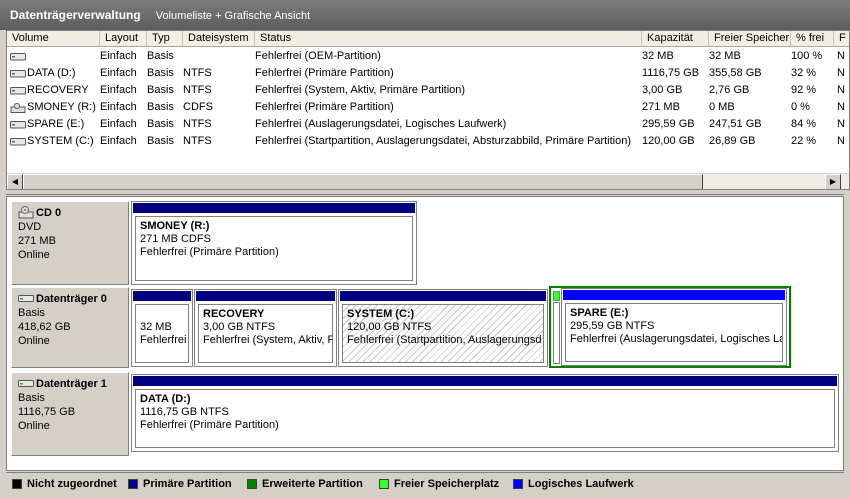 The image size is (850, 498). Describe the element at coordinates (75, 15) in the screenshot. I see `window-title: Datenträgerverwaltung` at that location.